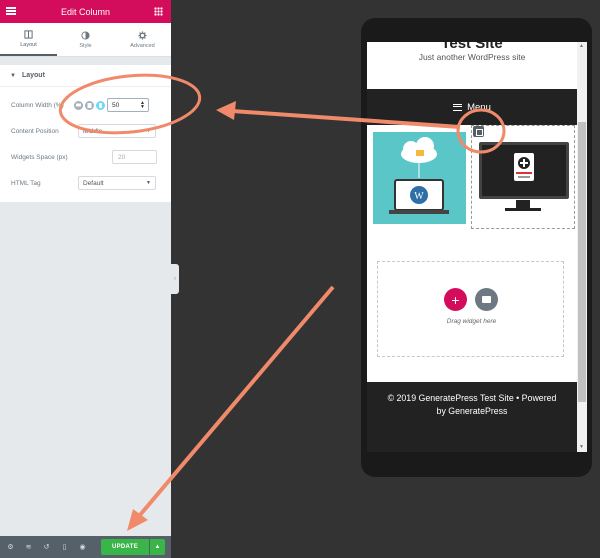 This screenshot has width=600, height=558. Describe the element at coordinates (46, 547) in the screenshot. I see `history-icon: ↺` at that location.